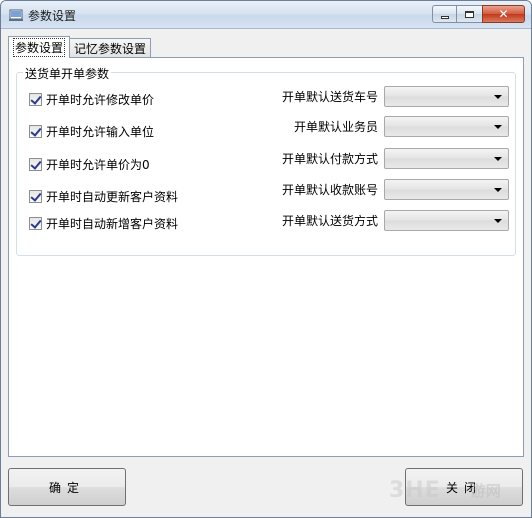 The image size is (532, 518). Describe the element at coordinates (329, 158) in the screenshot. I see `combo-label: 开单默认付款方式` at that location.